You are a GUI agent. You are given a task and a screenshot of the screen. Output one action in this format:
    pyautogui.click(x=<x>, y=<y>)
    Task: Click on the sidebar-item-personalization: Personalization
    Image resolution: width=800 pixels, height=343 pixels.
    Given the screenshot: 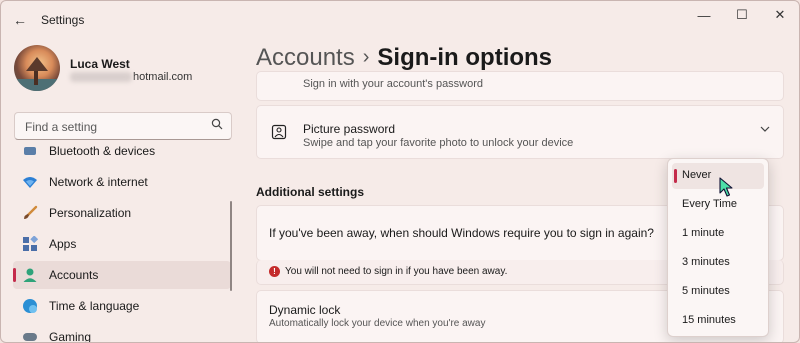 What is the action you would take?
    pyautogui.click(x=122, y=213)
    